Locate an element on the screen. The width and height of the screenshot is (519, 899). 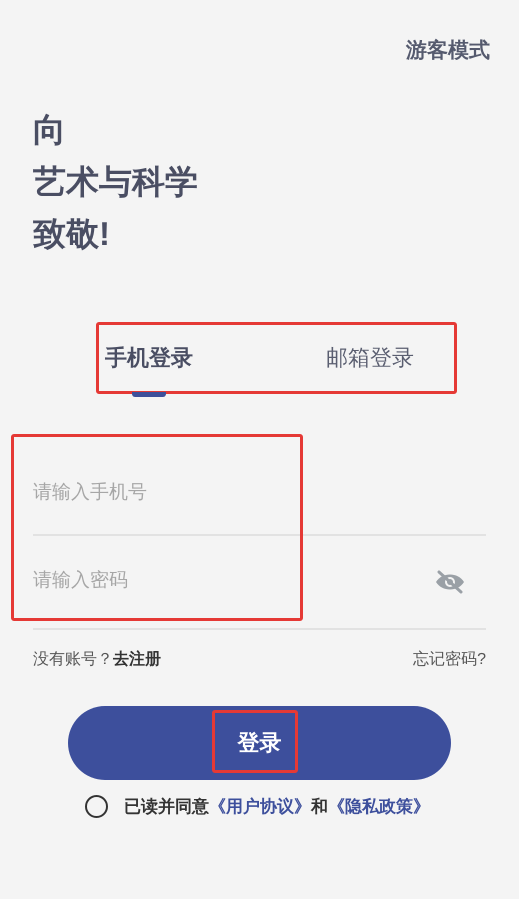
heading-line: 艺术与科学 is located at coordinates (116, 182).